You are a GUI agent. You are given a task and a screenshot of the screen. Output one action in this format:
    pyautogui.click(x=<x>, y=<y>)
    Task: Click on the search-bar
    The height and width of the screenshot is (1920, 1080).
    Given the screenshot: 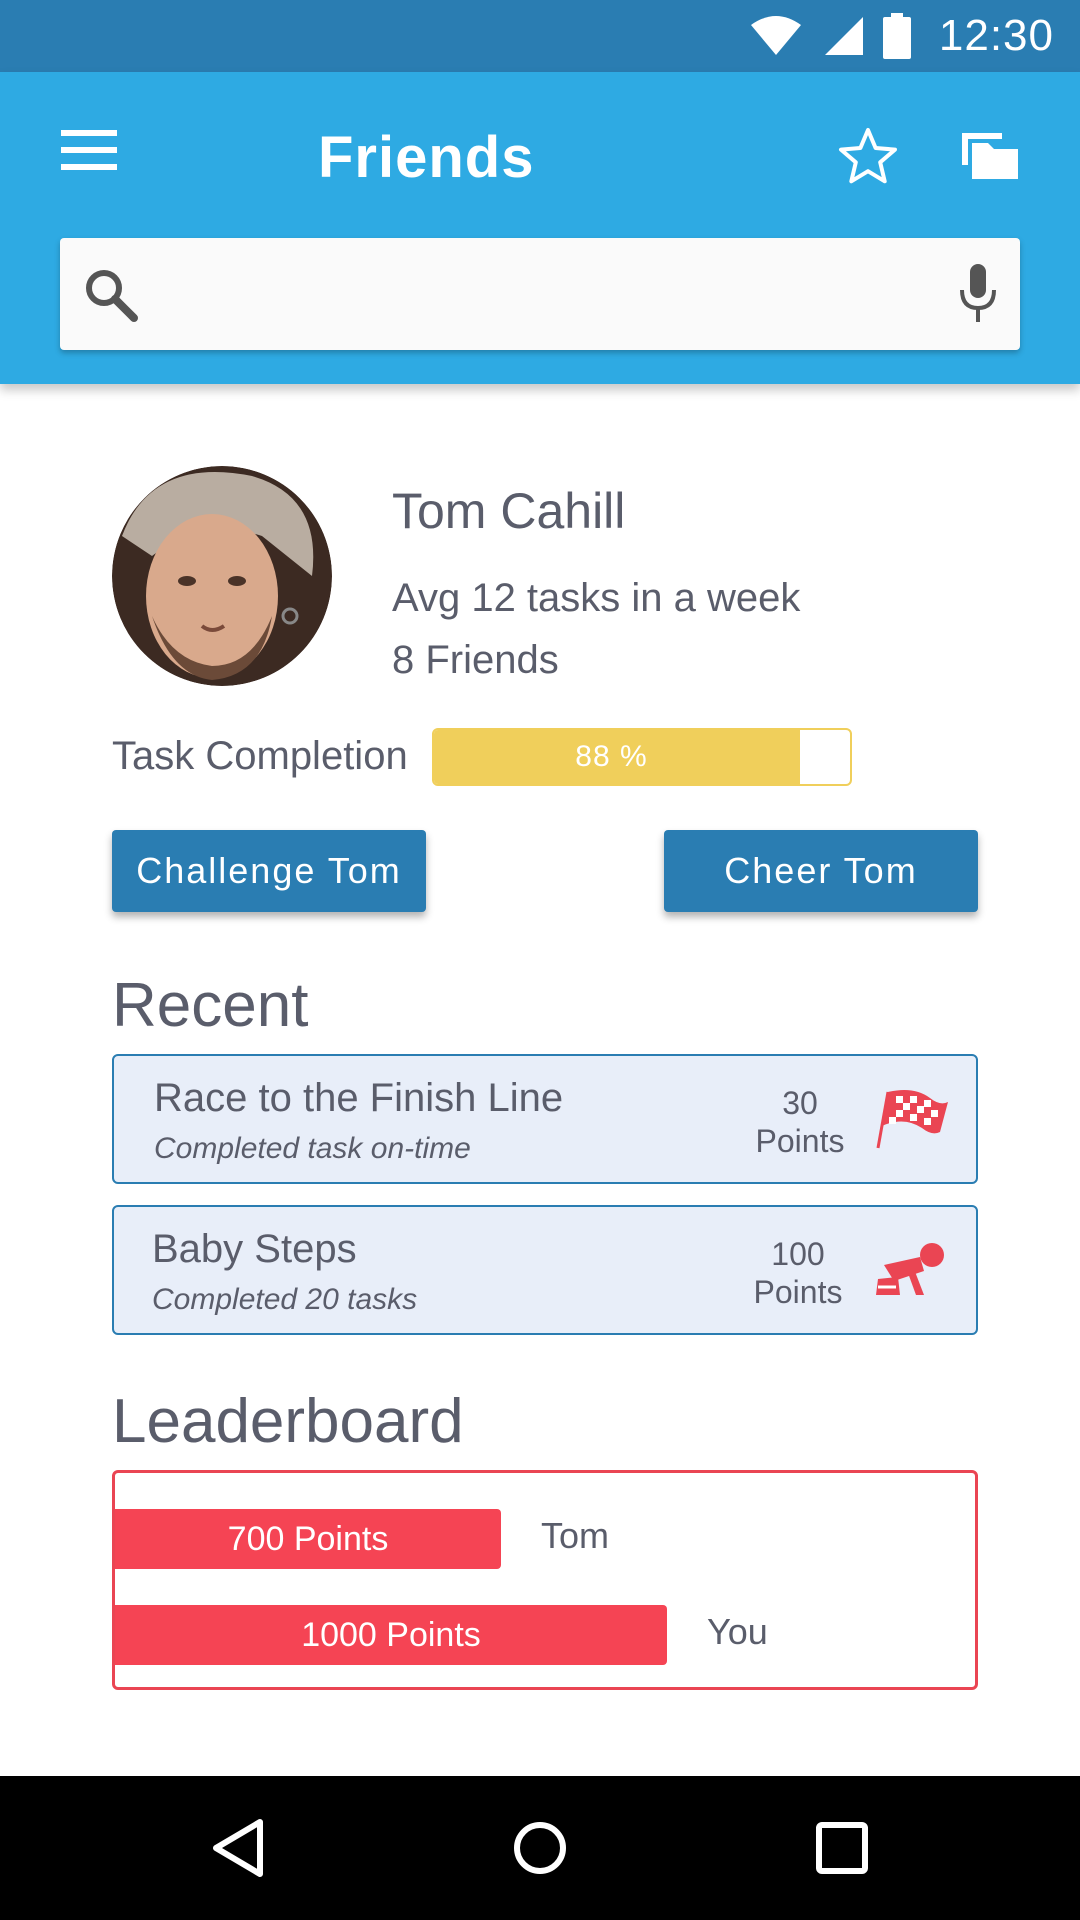 What is the action you would take?
    pyautogui.click(x=540, y=294)
    